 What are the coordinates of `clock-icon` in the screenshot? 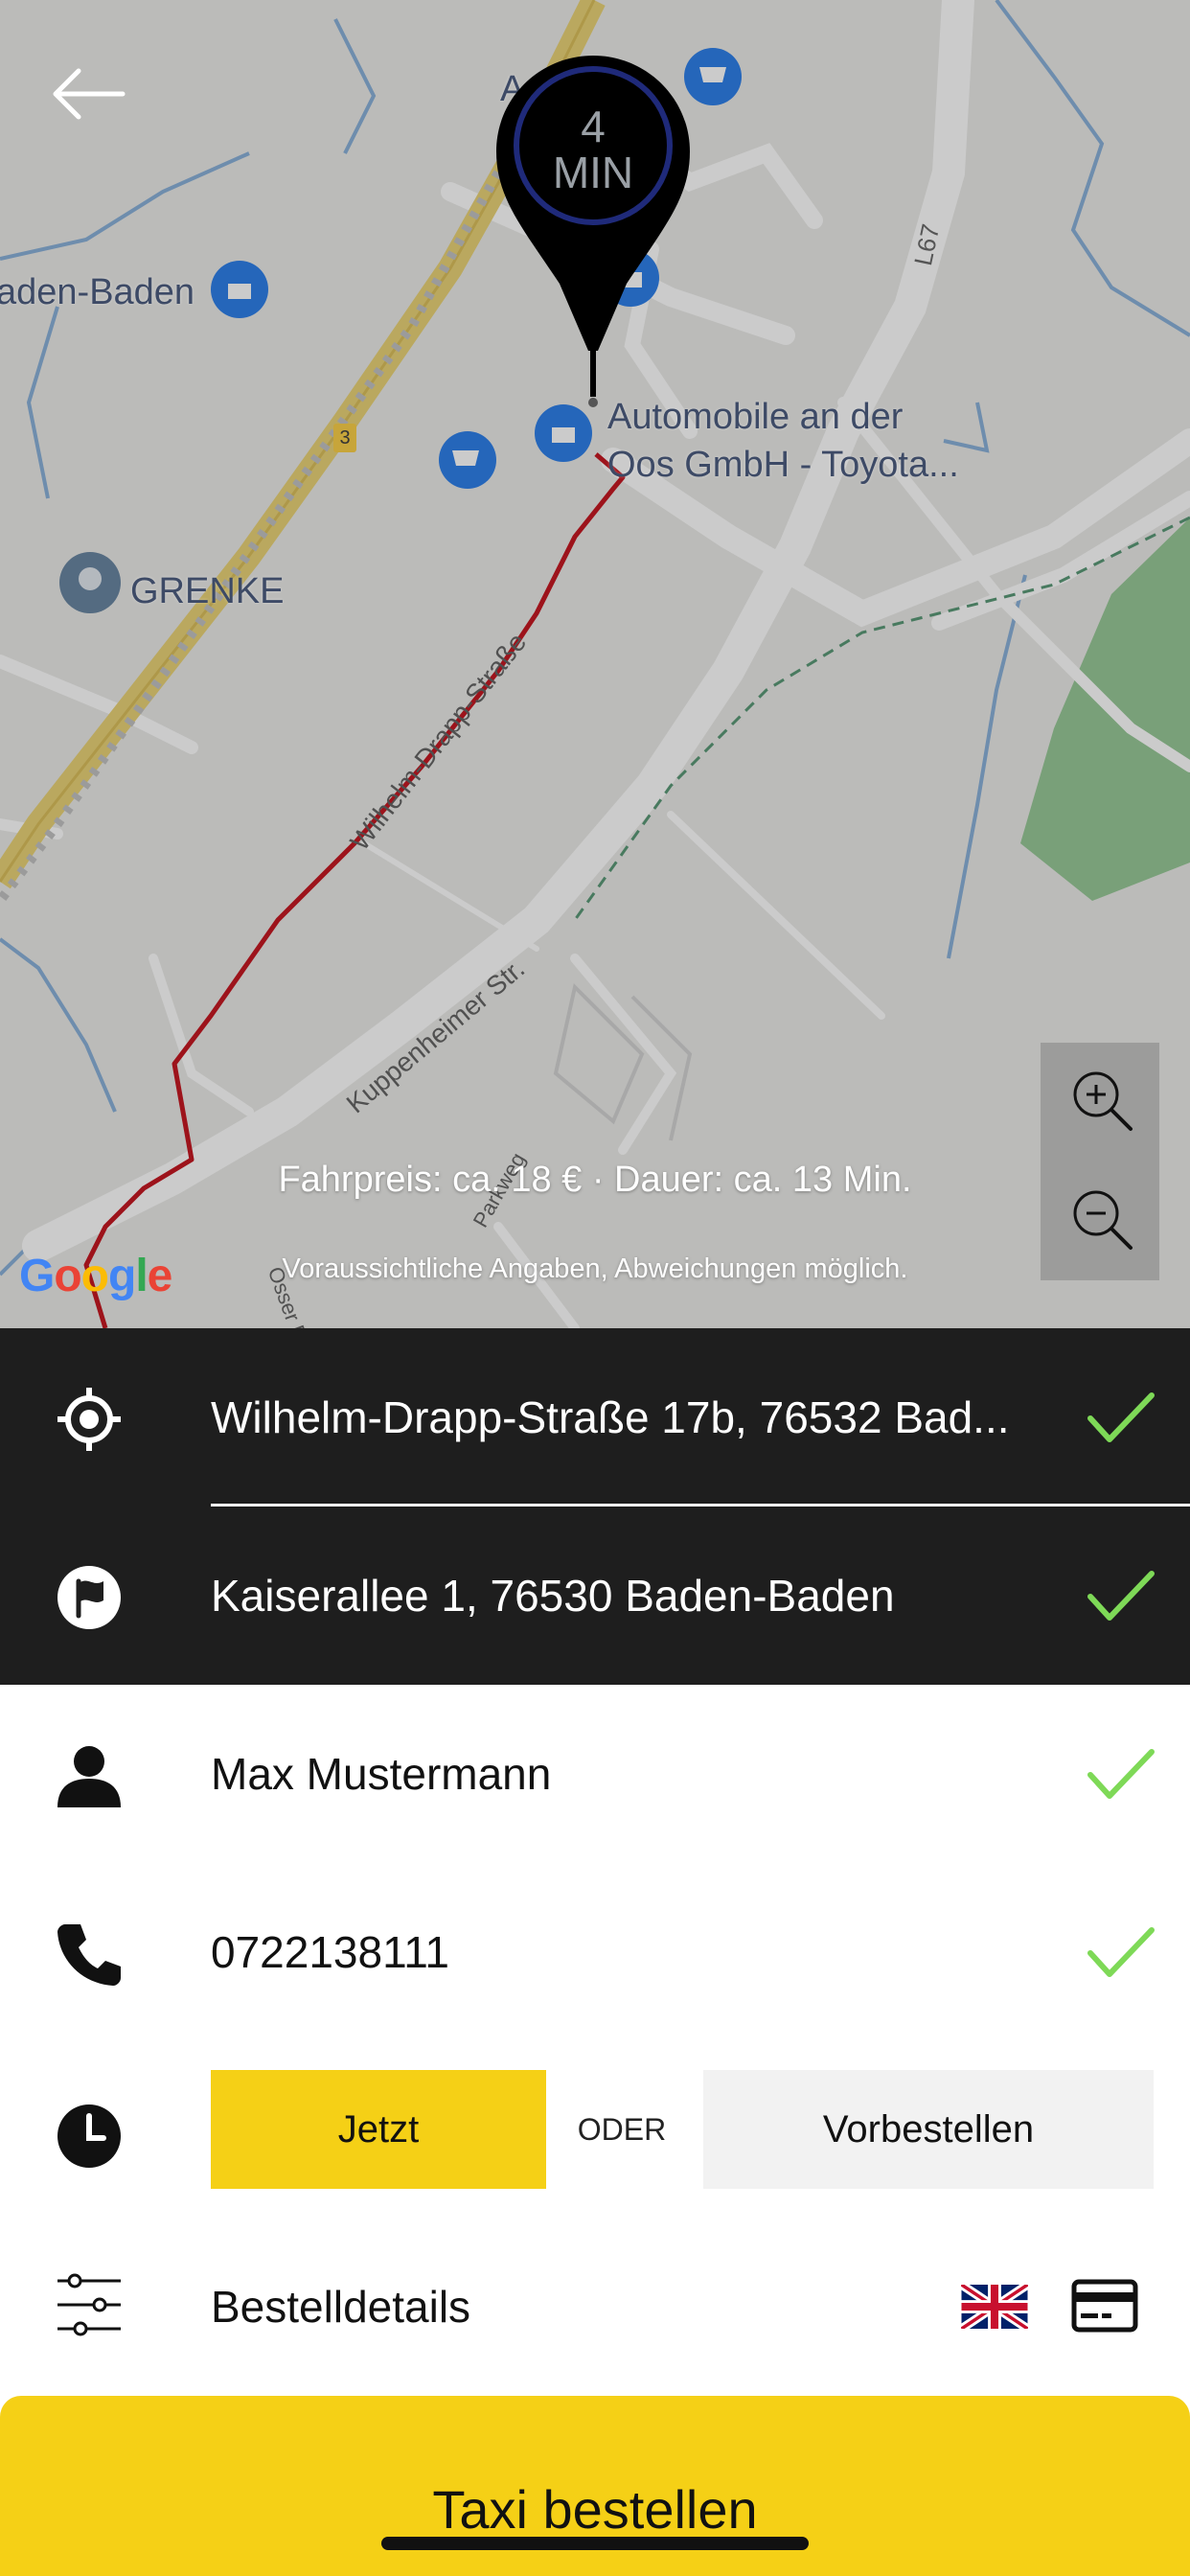 It's located at (89, 2136).